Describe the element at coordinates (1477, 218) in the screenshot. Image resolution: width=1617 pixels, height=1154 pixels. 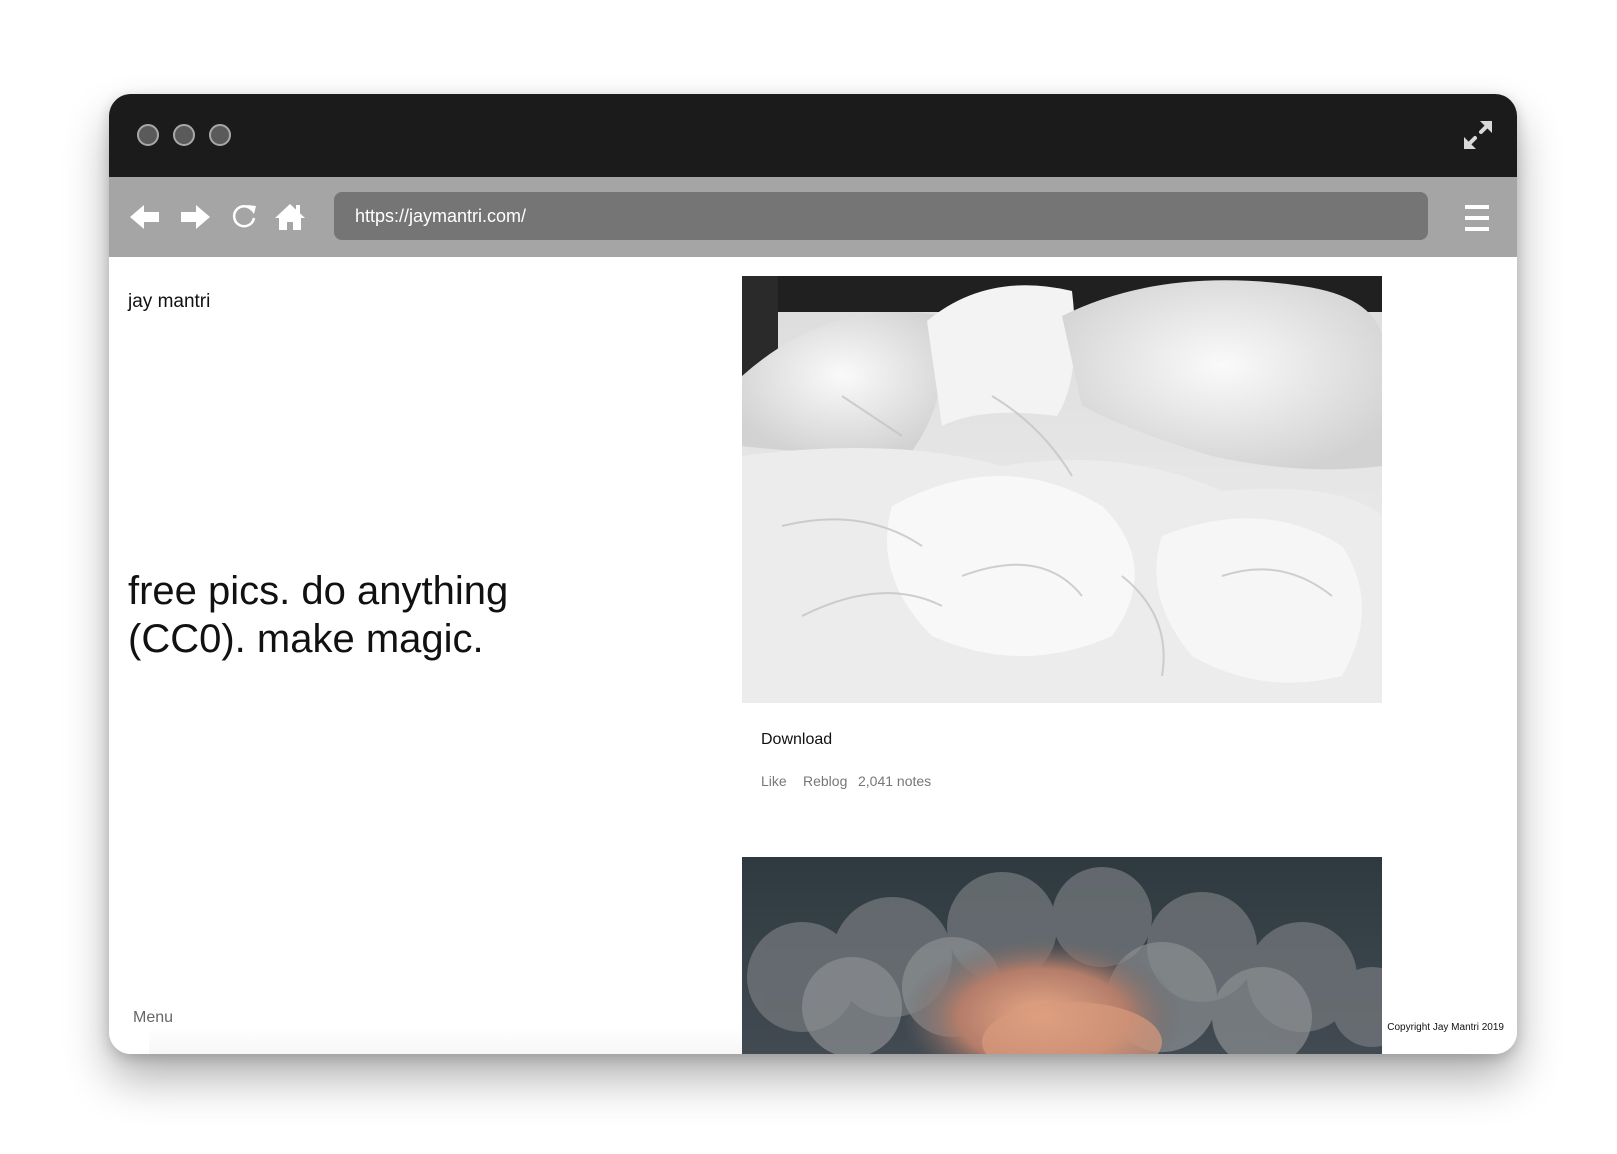
I see `hamburger-menu-icon` at that location.